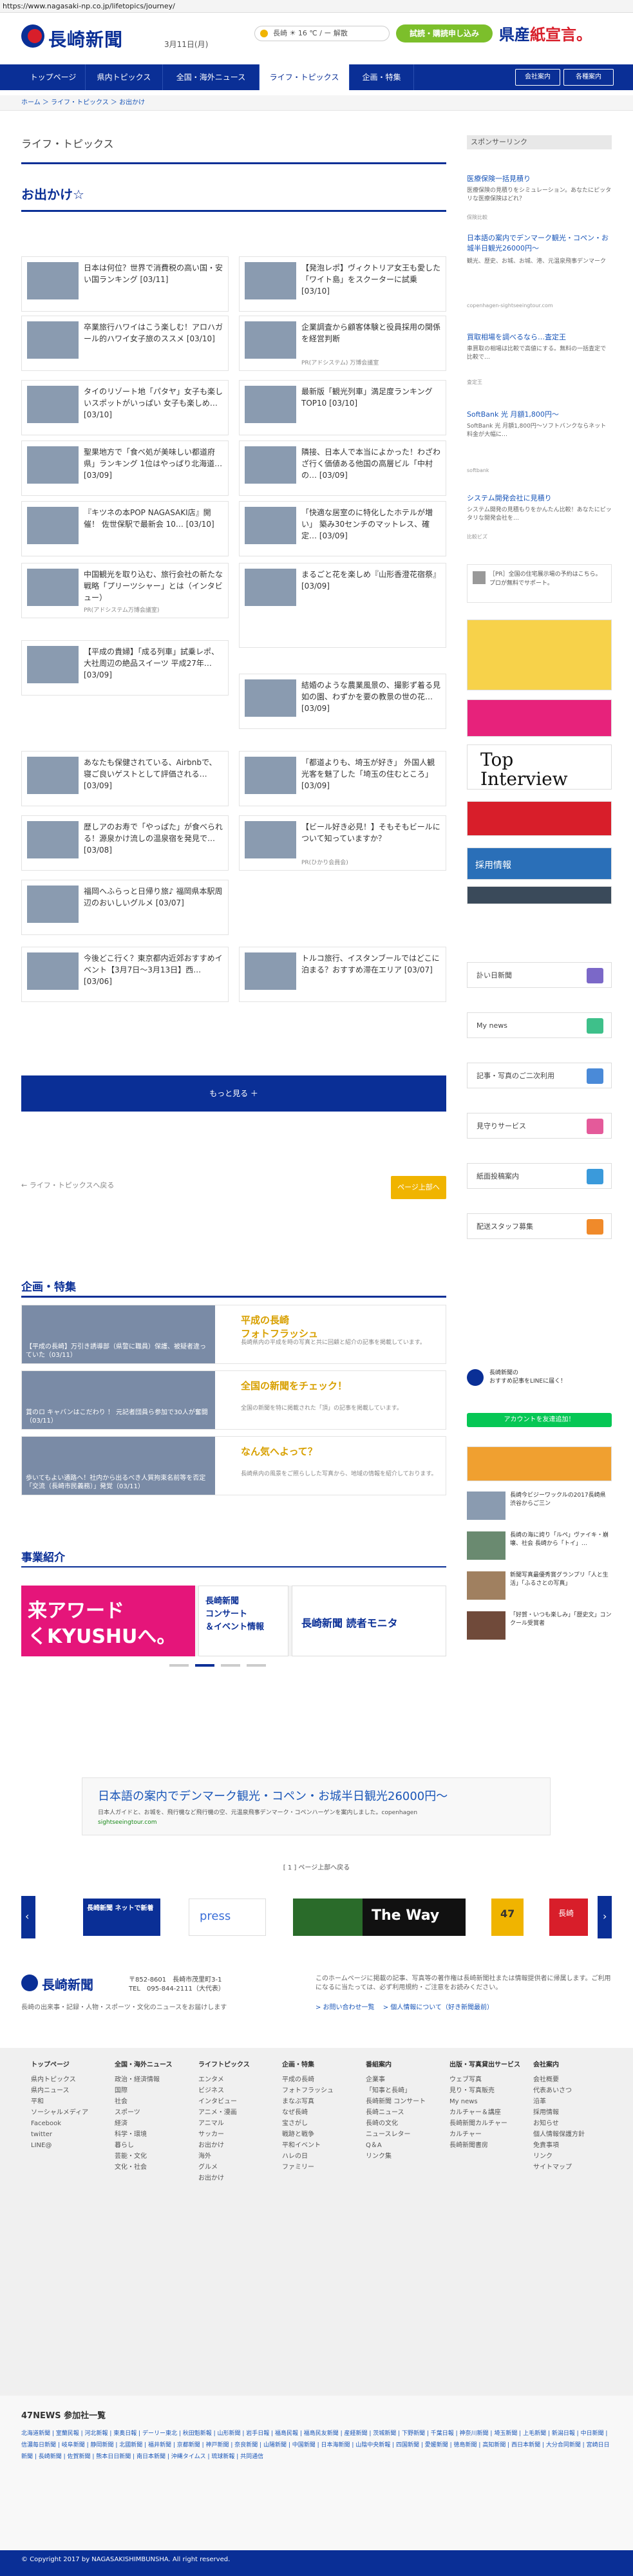 The height and width of the screenshot is (2576, 633). What do you see at coordinates (559, 2134) in the screenshot?
I see `sitemap-link: 個人情報保護方針` at bounding box center [559, 2134].